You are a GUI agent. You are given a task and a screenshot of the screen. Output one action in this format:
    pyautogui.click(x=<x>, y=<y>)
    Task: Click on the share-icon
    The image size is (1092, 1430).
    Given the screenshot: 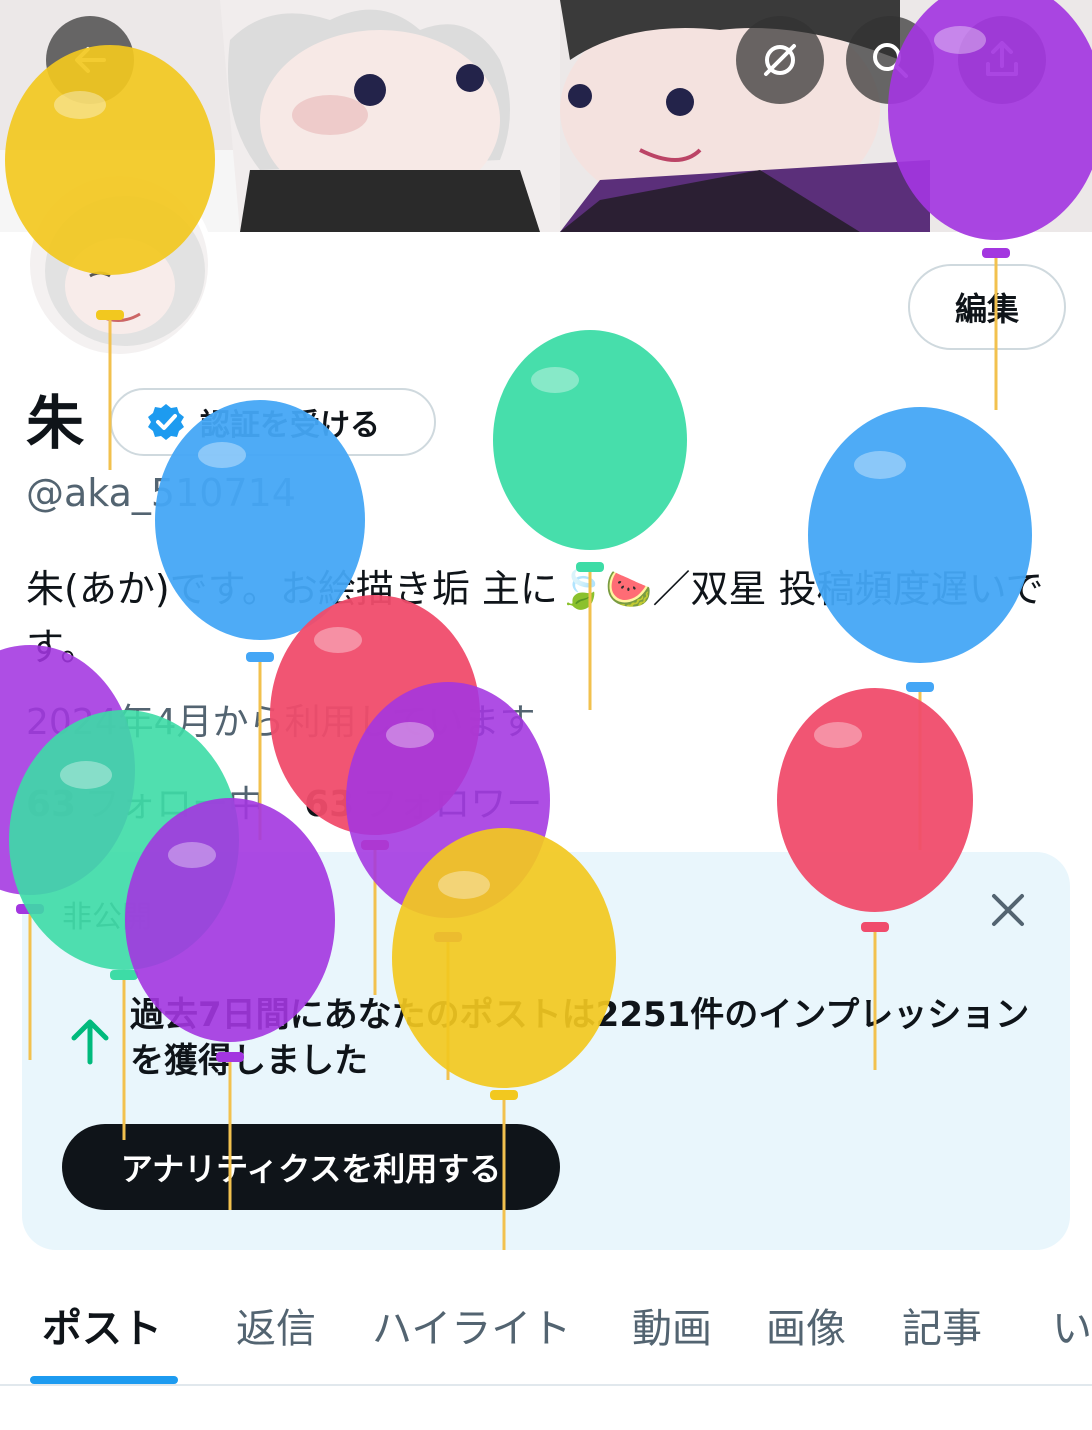 What is the action you would take?
    pyautogui.click(x=1002, y=58)
    